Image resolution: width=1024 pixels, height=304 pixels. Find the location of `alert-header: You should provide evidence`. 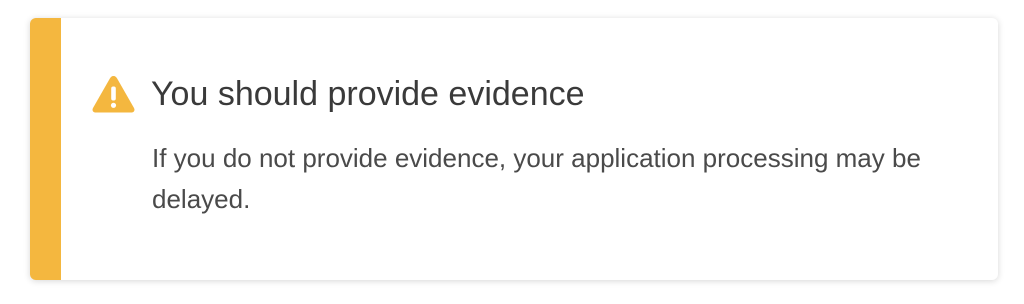

alert-header: You should provide evidence is located at coordinates (524, 94).